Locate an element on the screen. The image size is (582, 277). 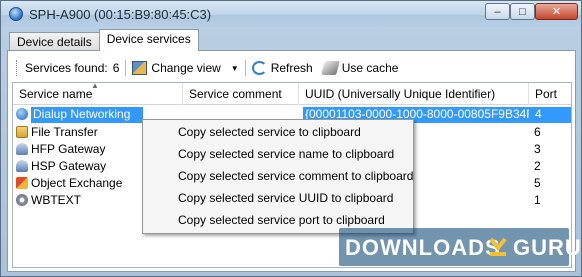
column-header-uuid: UUID (Universally Unique Identifier) is located at coordinates (414, 94).